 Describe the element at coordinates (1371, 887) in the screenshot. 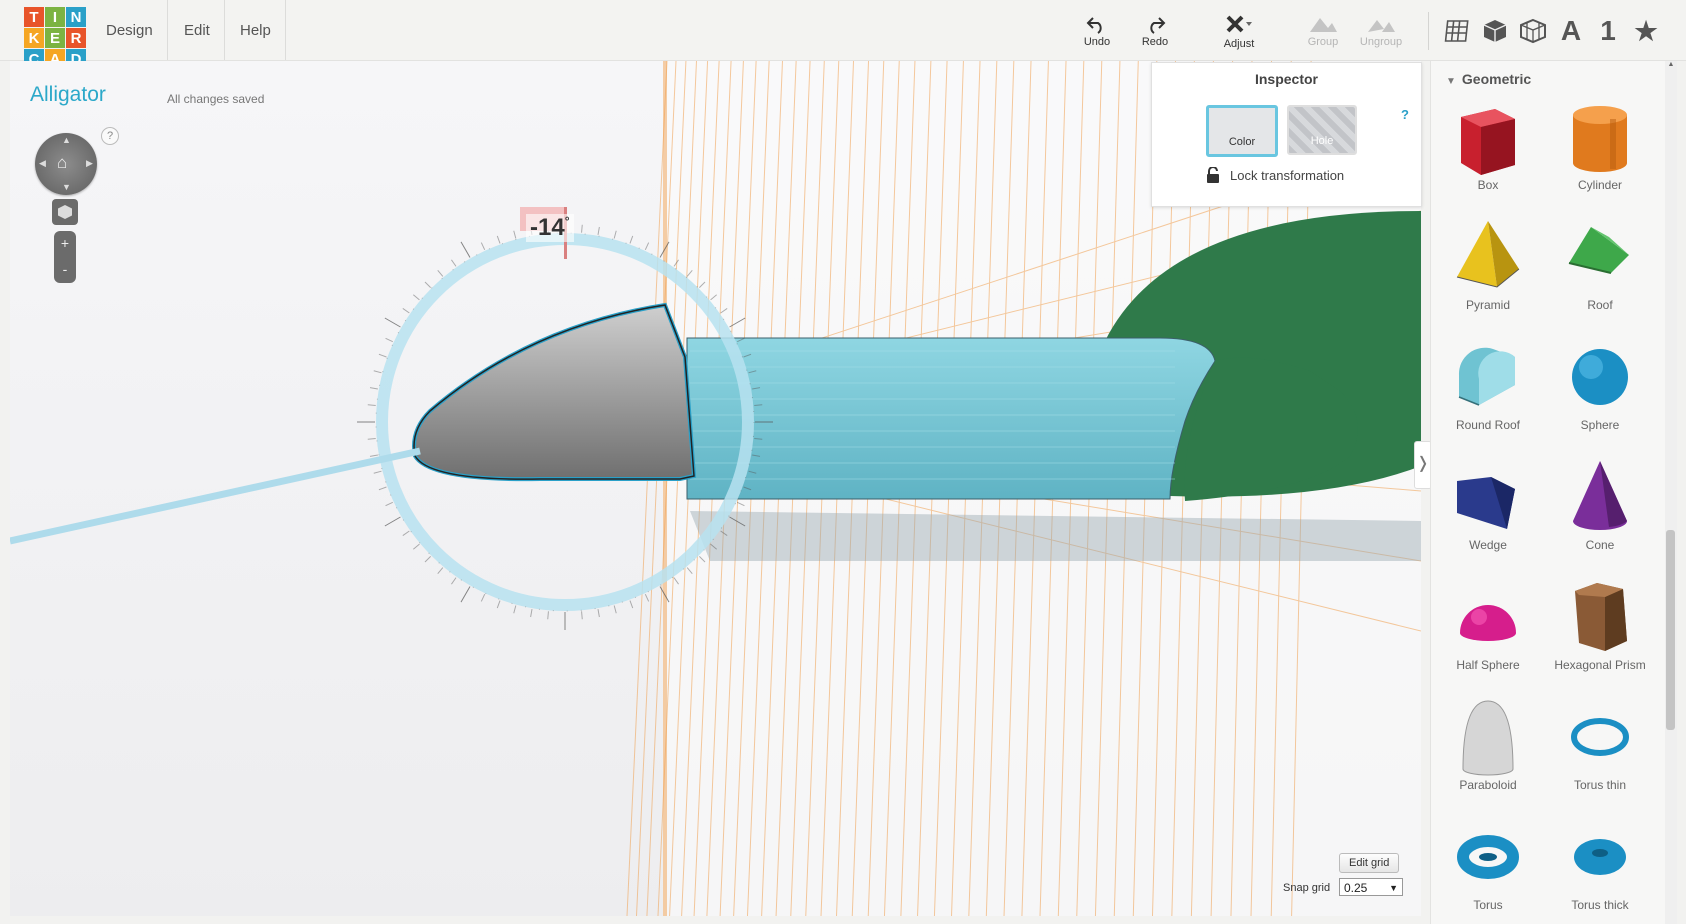

I see `snap-grid-select: 0.25 ▼` at that location.